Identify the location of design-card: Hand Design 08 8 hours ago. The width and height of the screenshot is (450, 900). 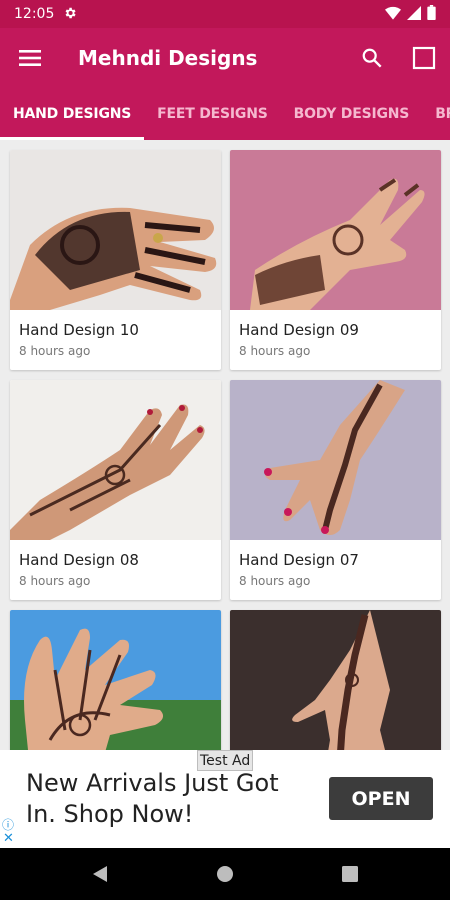
(115, 490).